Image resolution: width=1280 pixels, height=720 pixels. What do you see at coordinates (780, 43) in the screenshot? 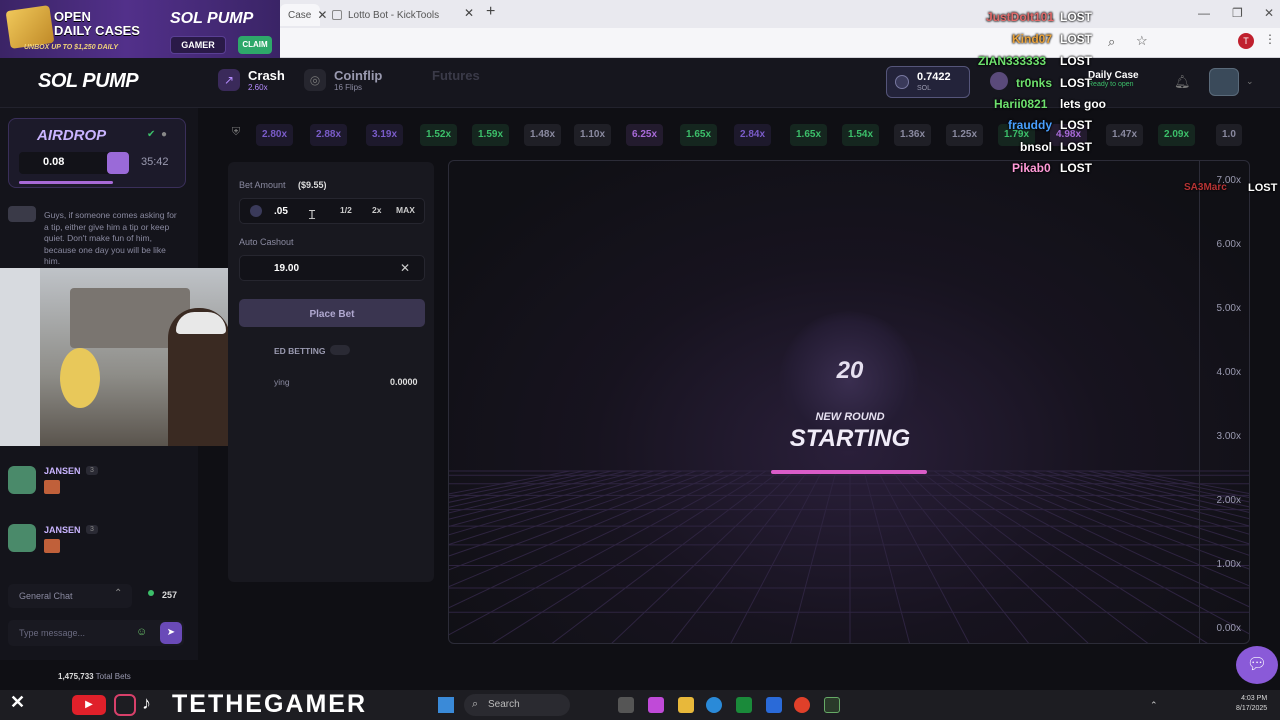
I see `browser-address-bar: ⌕ ☆ T ⋮` at bounding box center [780, 43].